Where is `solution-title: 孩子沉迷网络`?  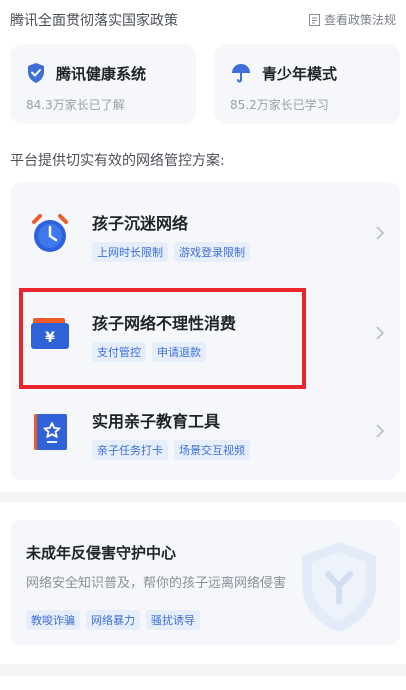
solution-title: 孩子沉迷网络 is located at coordinates (140, 223).